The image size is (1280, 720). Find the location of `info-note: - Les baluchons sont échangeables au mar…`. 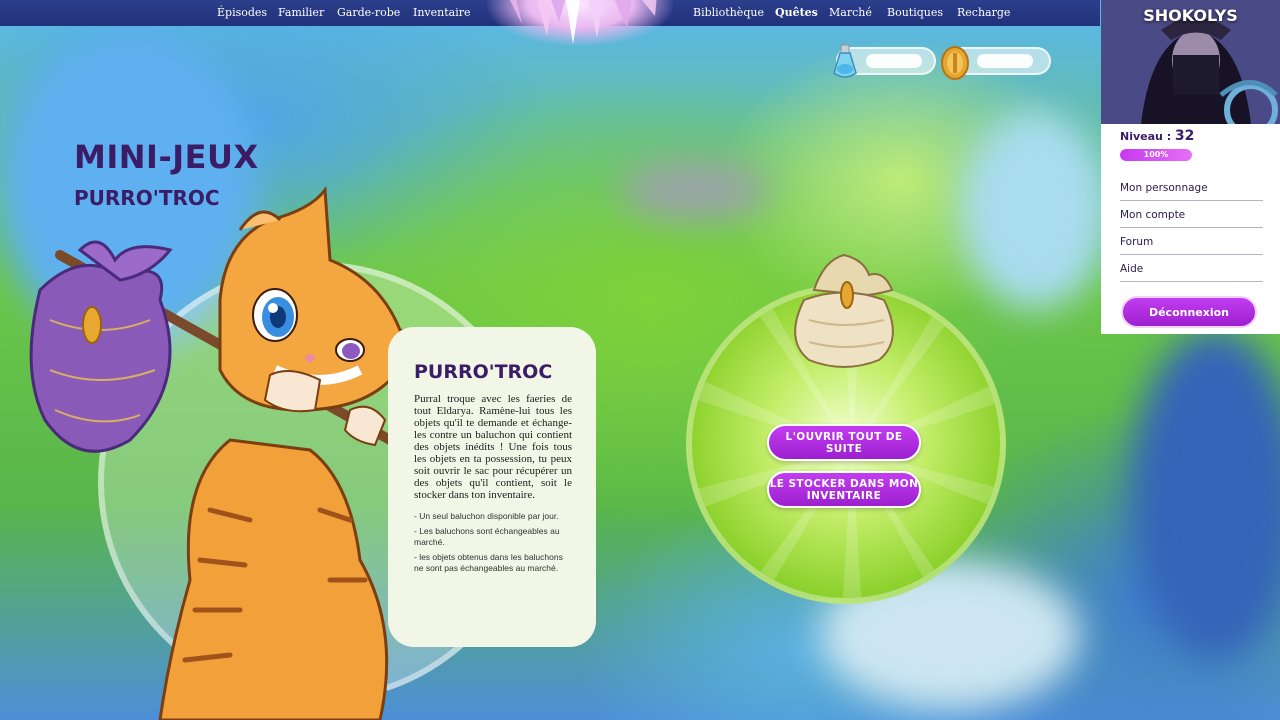

info-note: - Les baluchons sont échangeables au mar… is located at coordinates (487, 536).